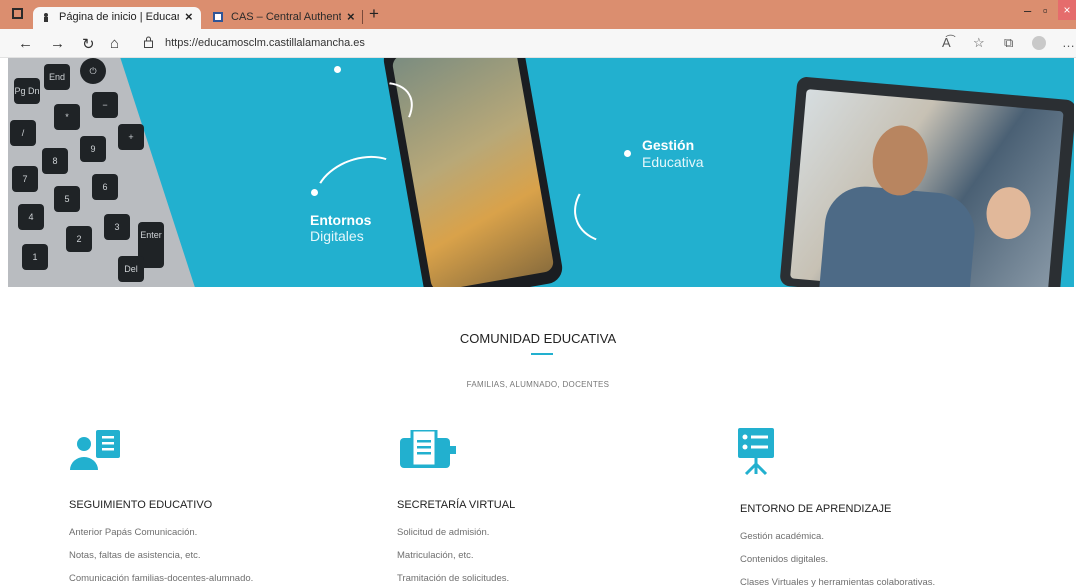 This screenshot has height=588, width=1076. I want to click on printer-document-icon, so click(428, 449).